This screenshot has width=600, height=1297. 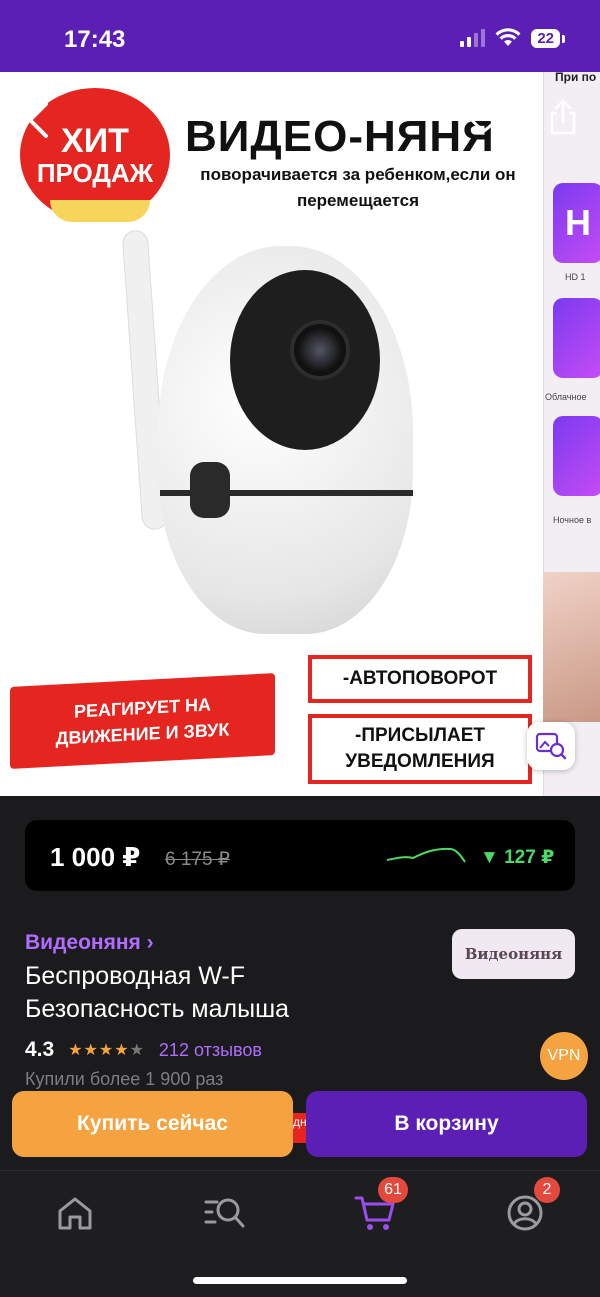 What do you see at coordinates (95, 173) in the screenshot?
I see `badge-line2: ПРОДАЖ` at bounding box center [95, 173].